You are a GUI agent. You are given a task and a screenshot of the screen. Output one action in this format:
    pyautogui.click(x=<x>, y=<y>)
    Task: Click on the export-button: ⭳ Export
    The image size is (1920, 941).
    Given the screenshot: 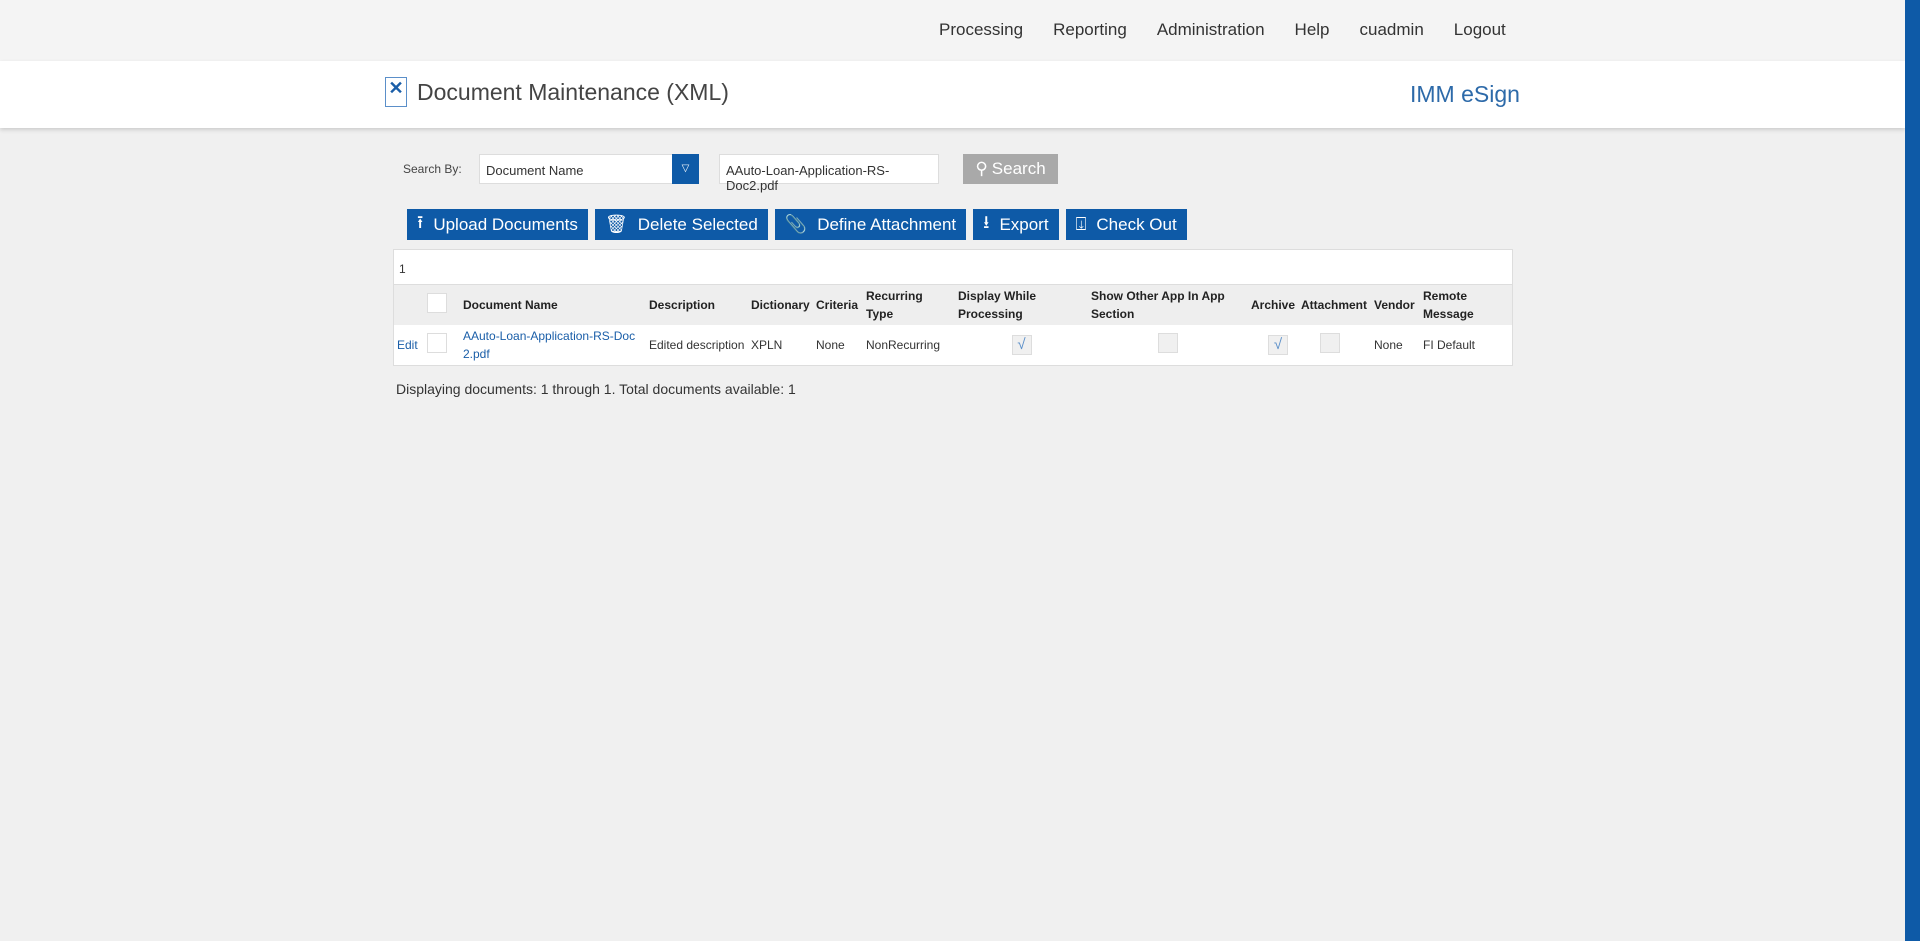 What is the action you would take?
    pyautogui.click(x=1016, y=224)
    